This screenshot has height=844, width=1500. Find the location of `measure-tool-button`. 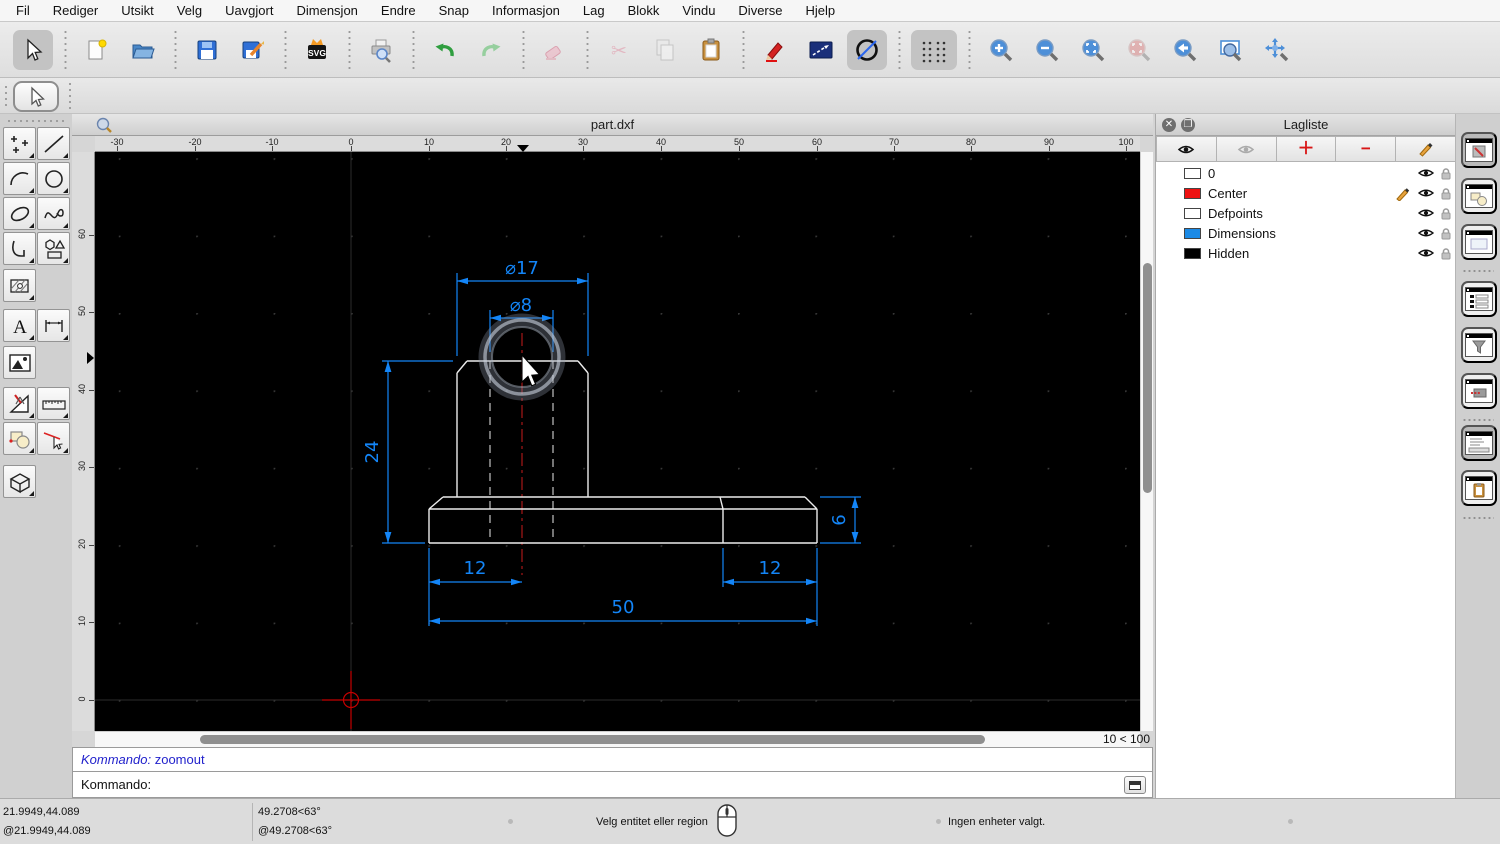

measure-tool-button is located at coordinates (19, 403).